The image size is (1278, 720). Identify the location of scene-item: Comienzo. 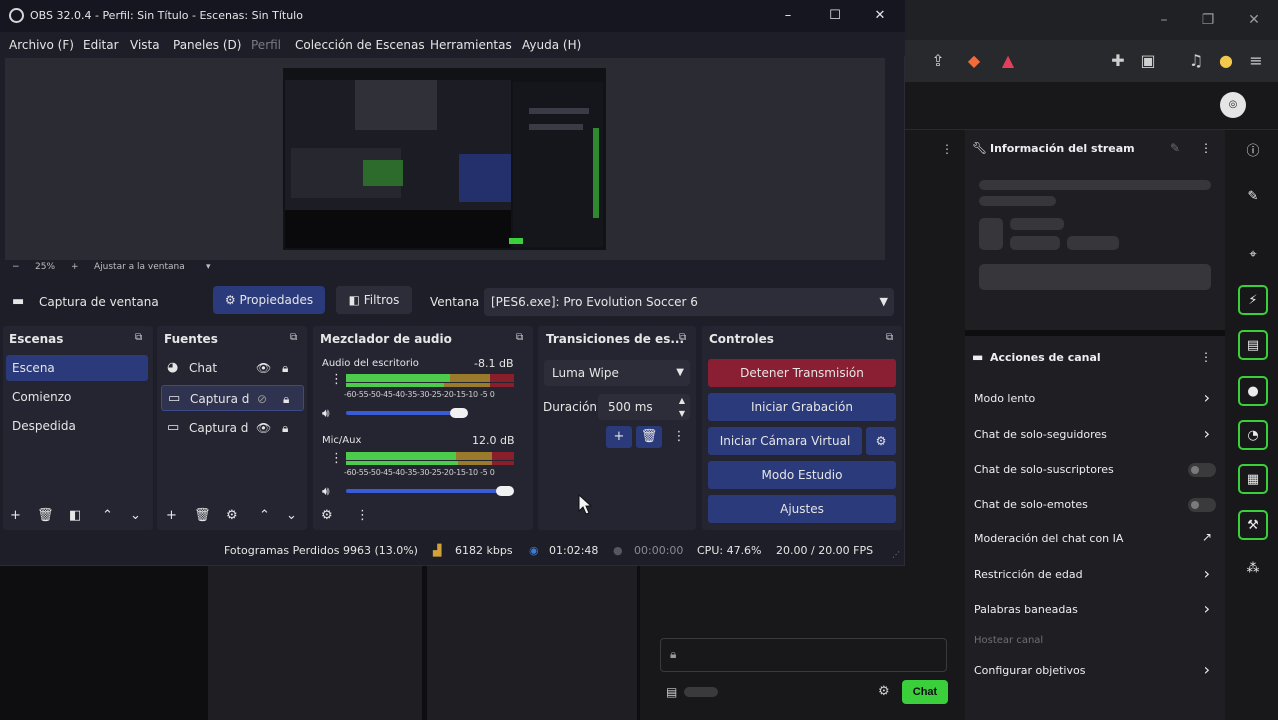
(77, 397).